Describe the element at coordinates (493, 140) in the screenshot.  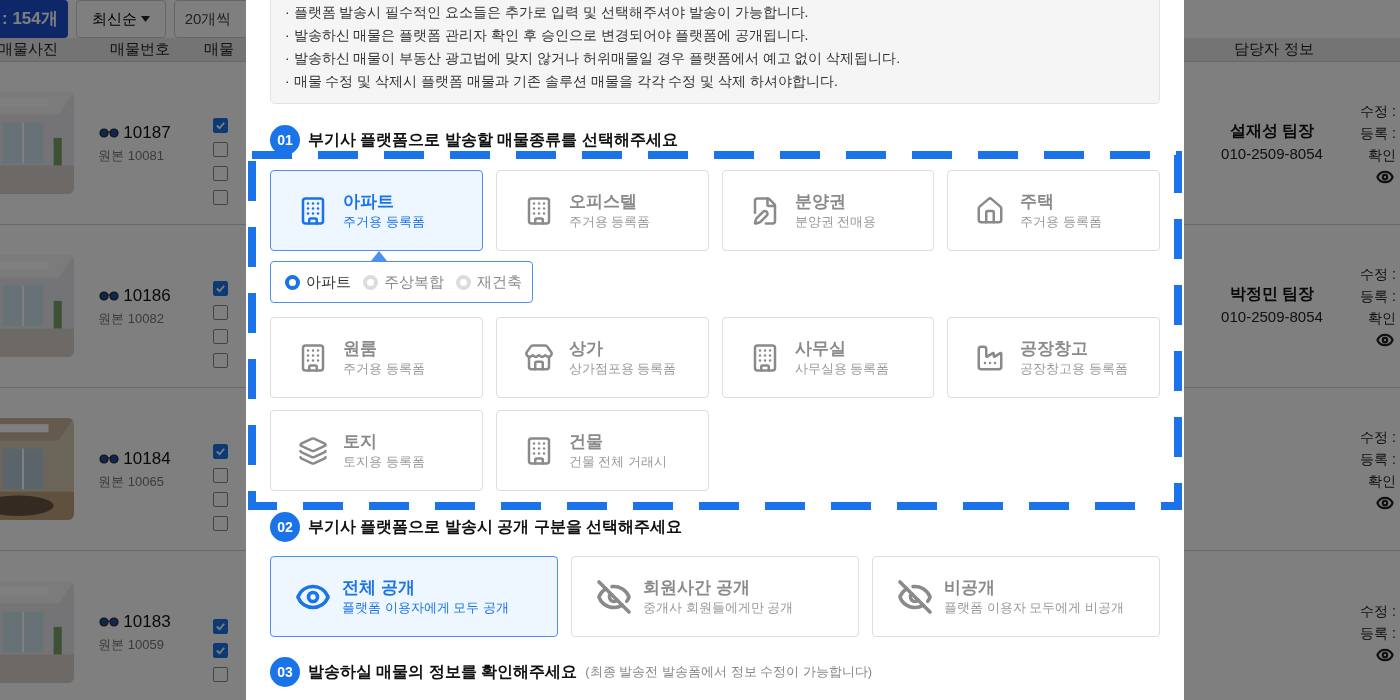
I see `step-title: 부기사 플랫폼으로 발송할 매물종류를 선택해주세요` at that location.